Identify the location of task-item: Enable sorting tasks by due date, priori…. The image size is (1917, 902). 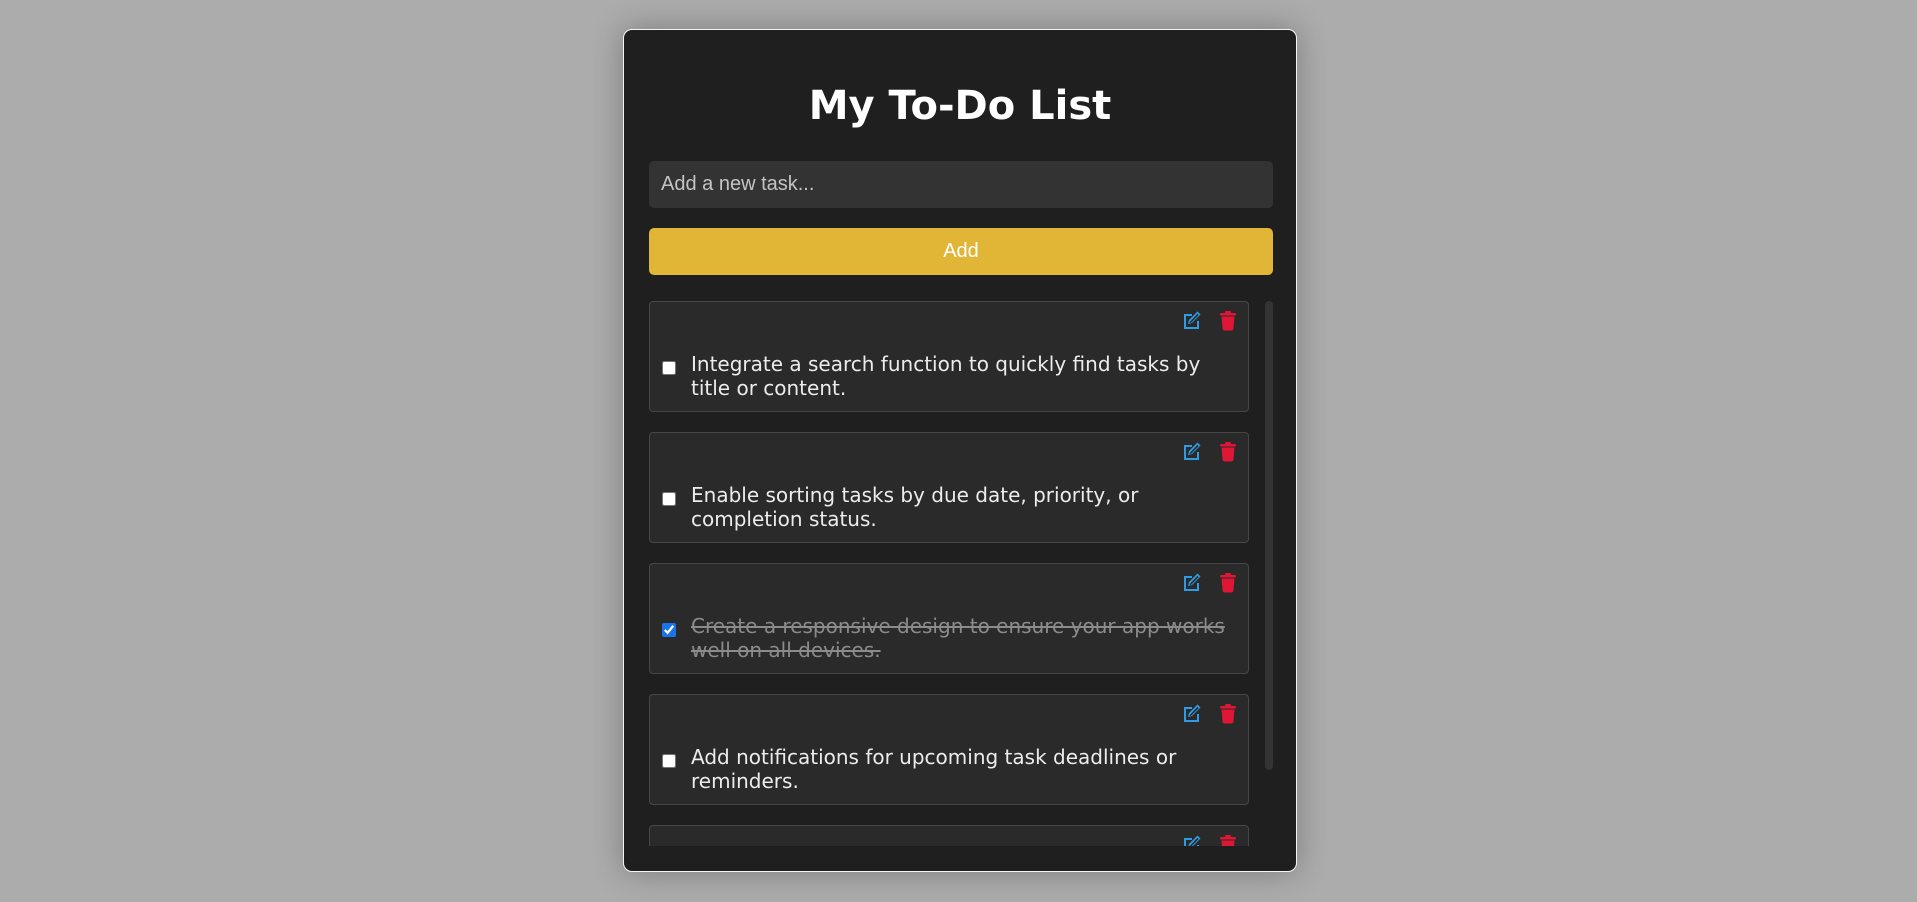
(949, 487).